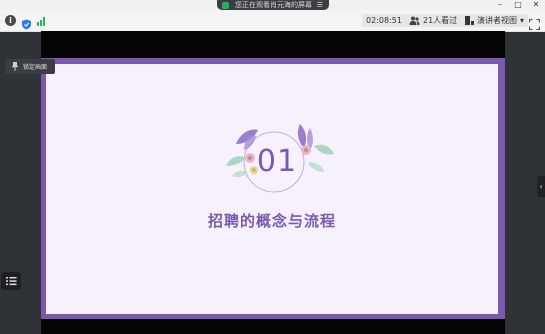  I want to click on chevron-left-icon: ‹, so click(541, 186).